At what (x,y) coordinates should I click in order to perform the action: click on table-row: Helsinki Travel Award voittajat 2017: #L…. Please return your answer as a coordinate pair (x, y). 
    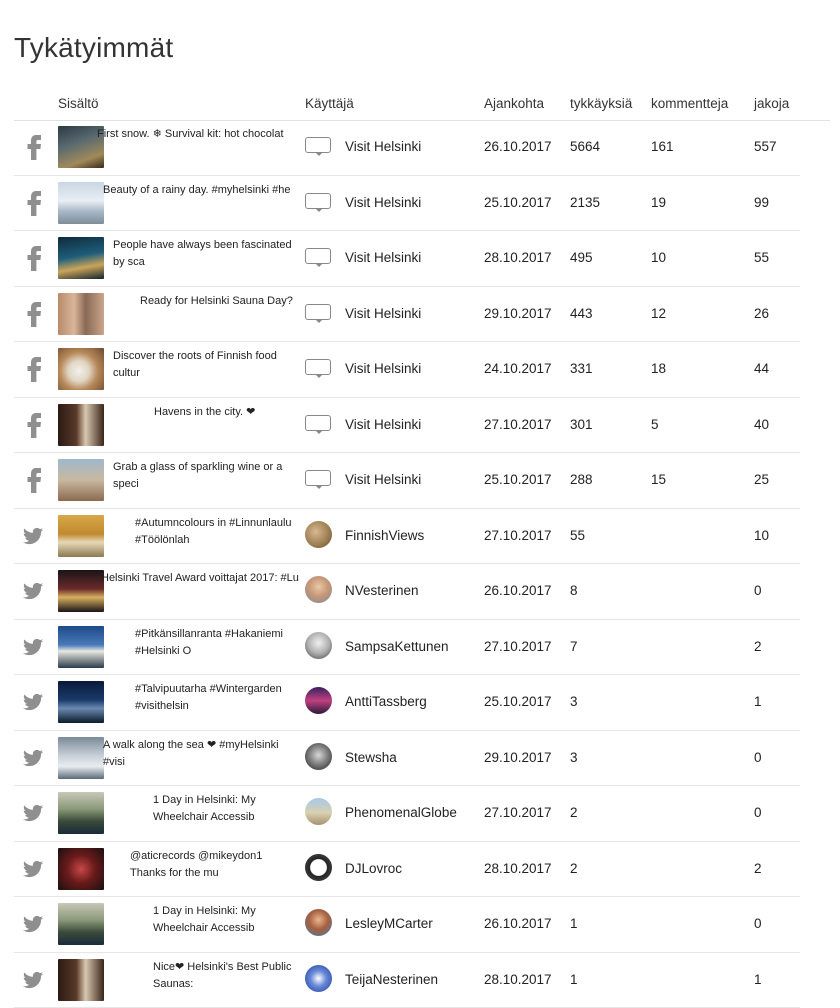
    Looking at the image, I should click on (407, 592).